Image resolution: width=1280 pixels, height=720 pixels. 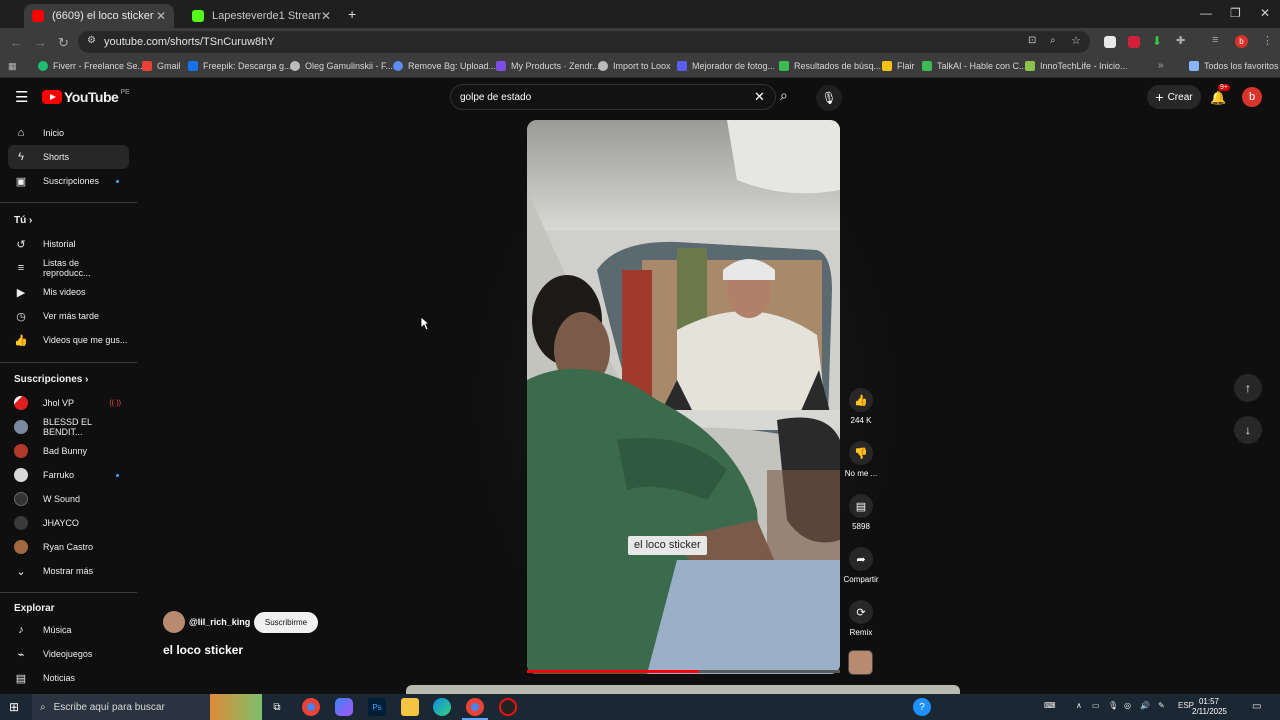 What do you see at coordinates (161, 66) in the screenshot?
I see `bookmark-item: Gmail` at bounding box center [161, 66].